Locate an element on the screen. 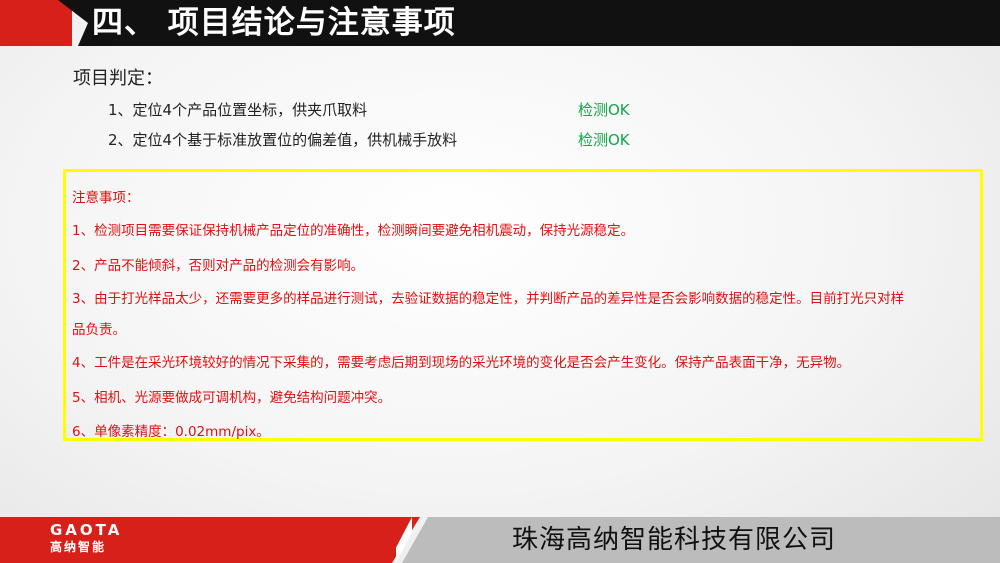  company-logo: GAOTA 高纳智能 is located at coordinates (86, 539).